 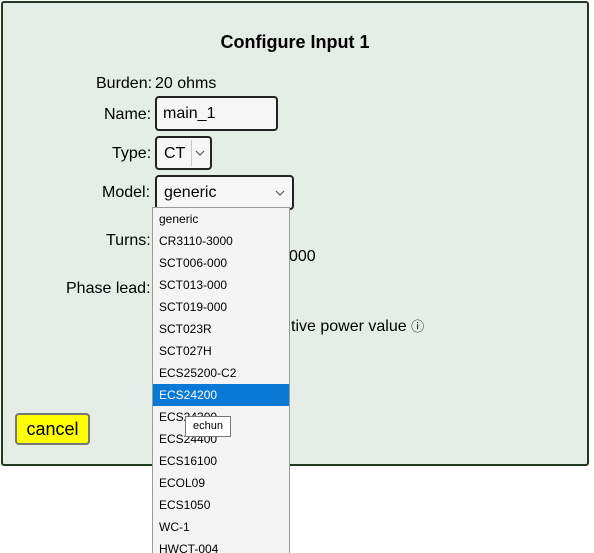 I want to click on model-label: Model:, so click(x=126, y=192).